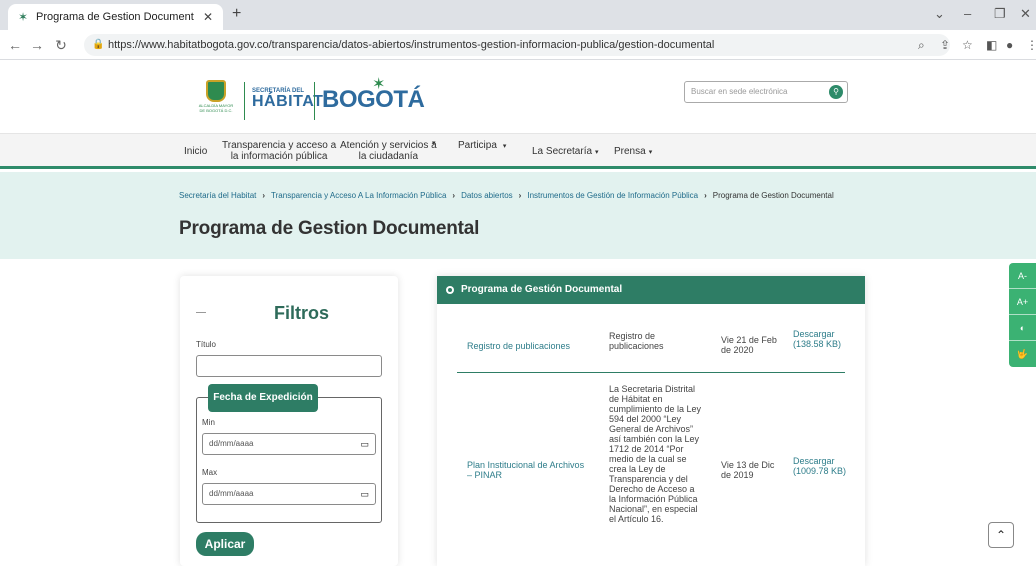 The width and height of the screenshot is (1036, 566). Describe the element at coordinates (921, 45) in the screenshot. I see `zoom-icon: ⌕` at that location.